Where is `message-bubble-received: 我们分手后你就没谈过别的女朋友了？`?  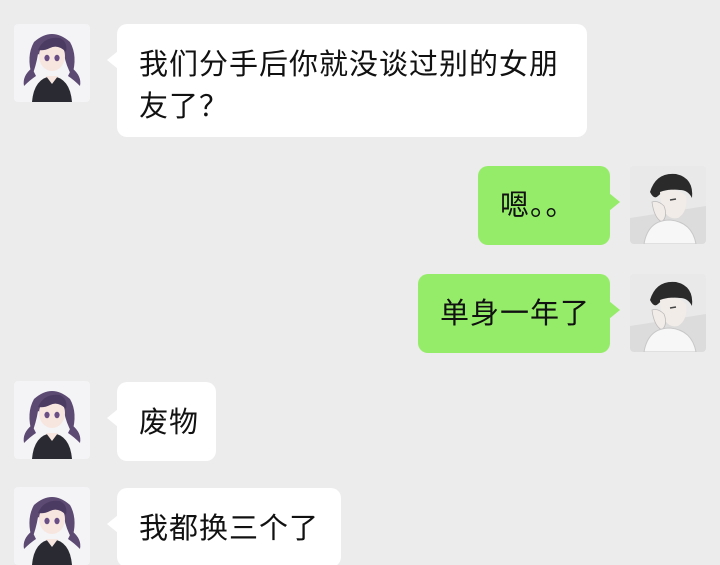
message-bubble-received: 我们分手后你就没谈过别的女朋友了？ is located at coordinates (347, 80).